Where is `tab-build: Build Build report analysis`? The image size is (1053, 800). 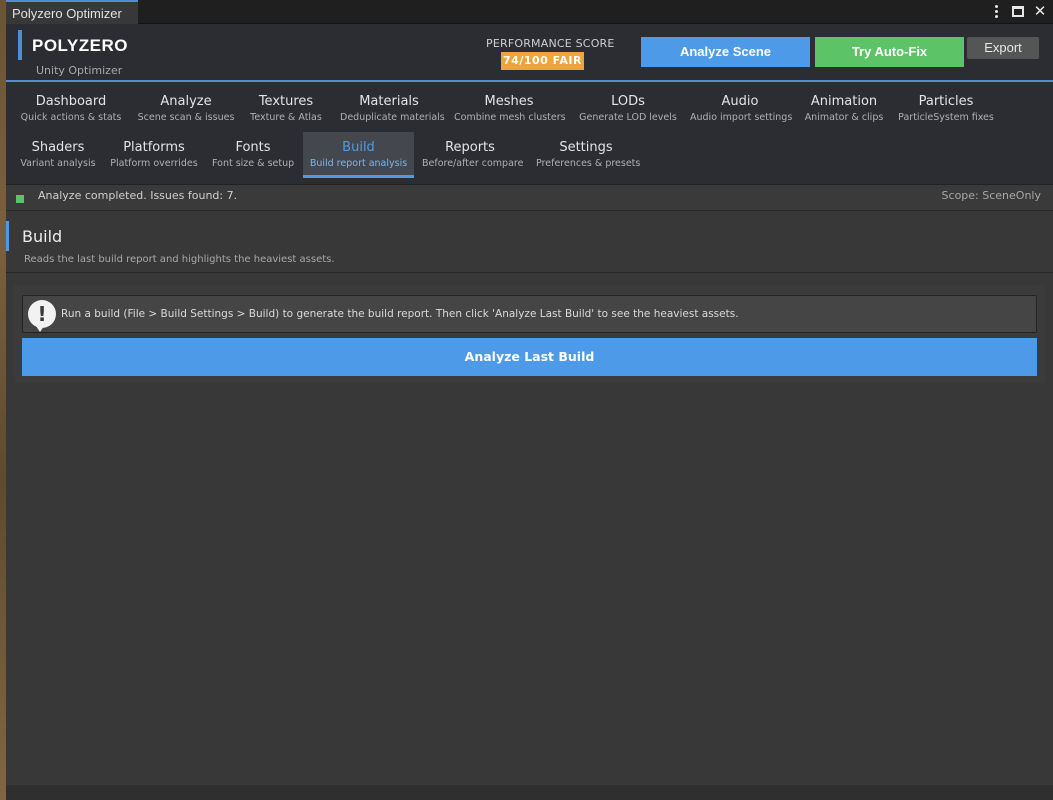
tab-build: Build Build report analysis is located at coordinates (358, 155).